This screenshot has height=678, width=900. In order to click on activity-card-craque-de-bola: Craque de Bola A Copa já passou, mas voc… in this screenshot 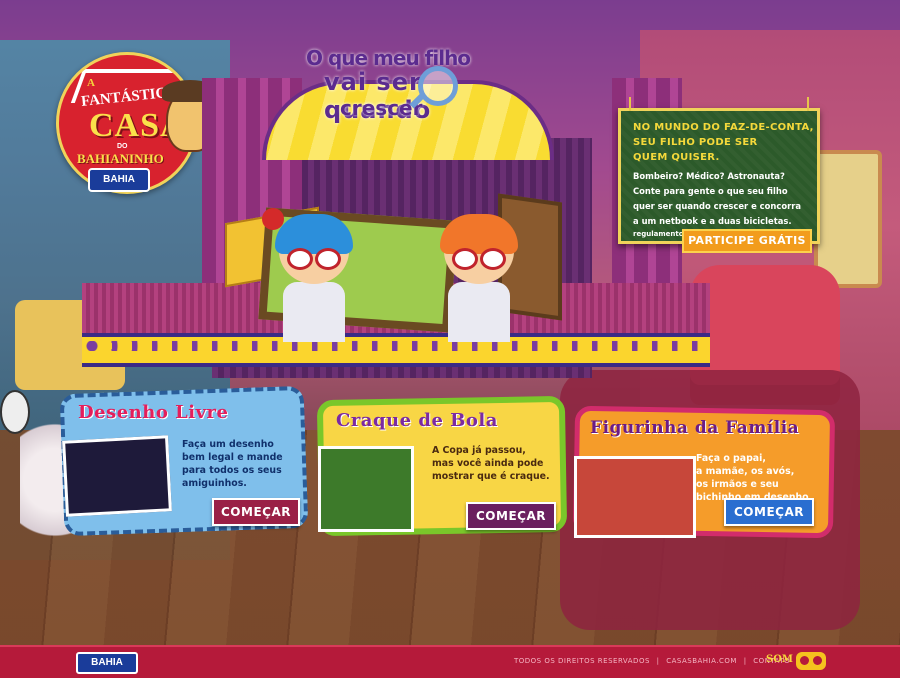, I will do `click(442, 466)`.